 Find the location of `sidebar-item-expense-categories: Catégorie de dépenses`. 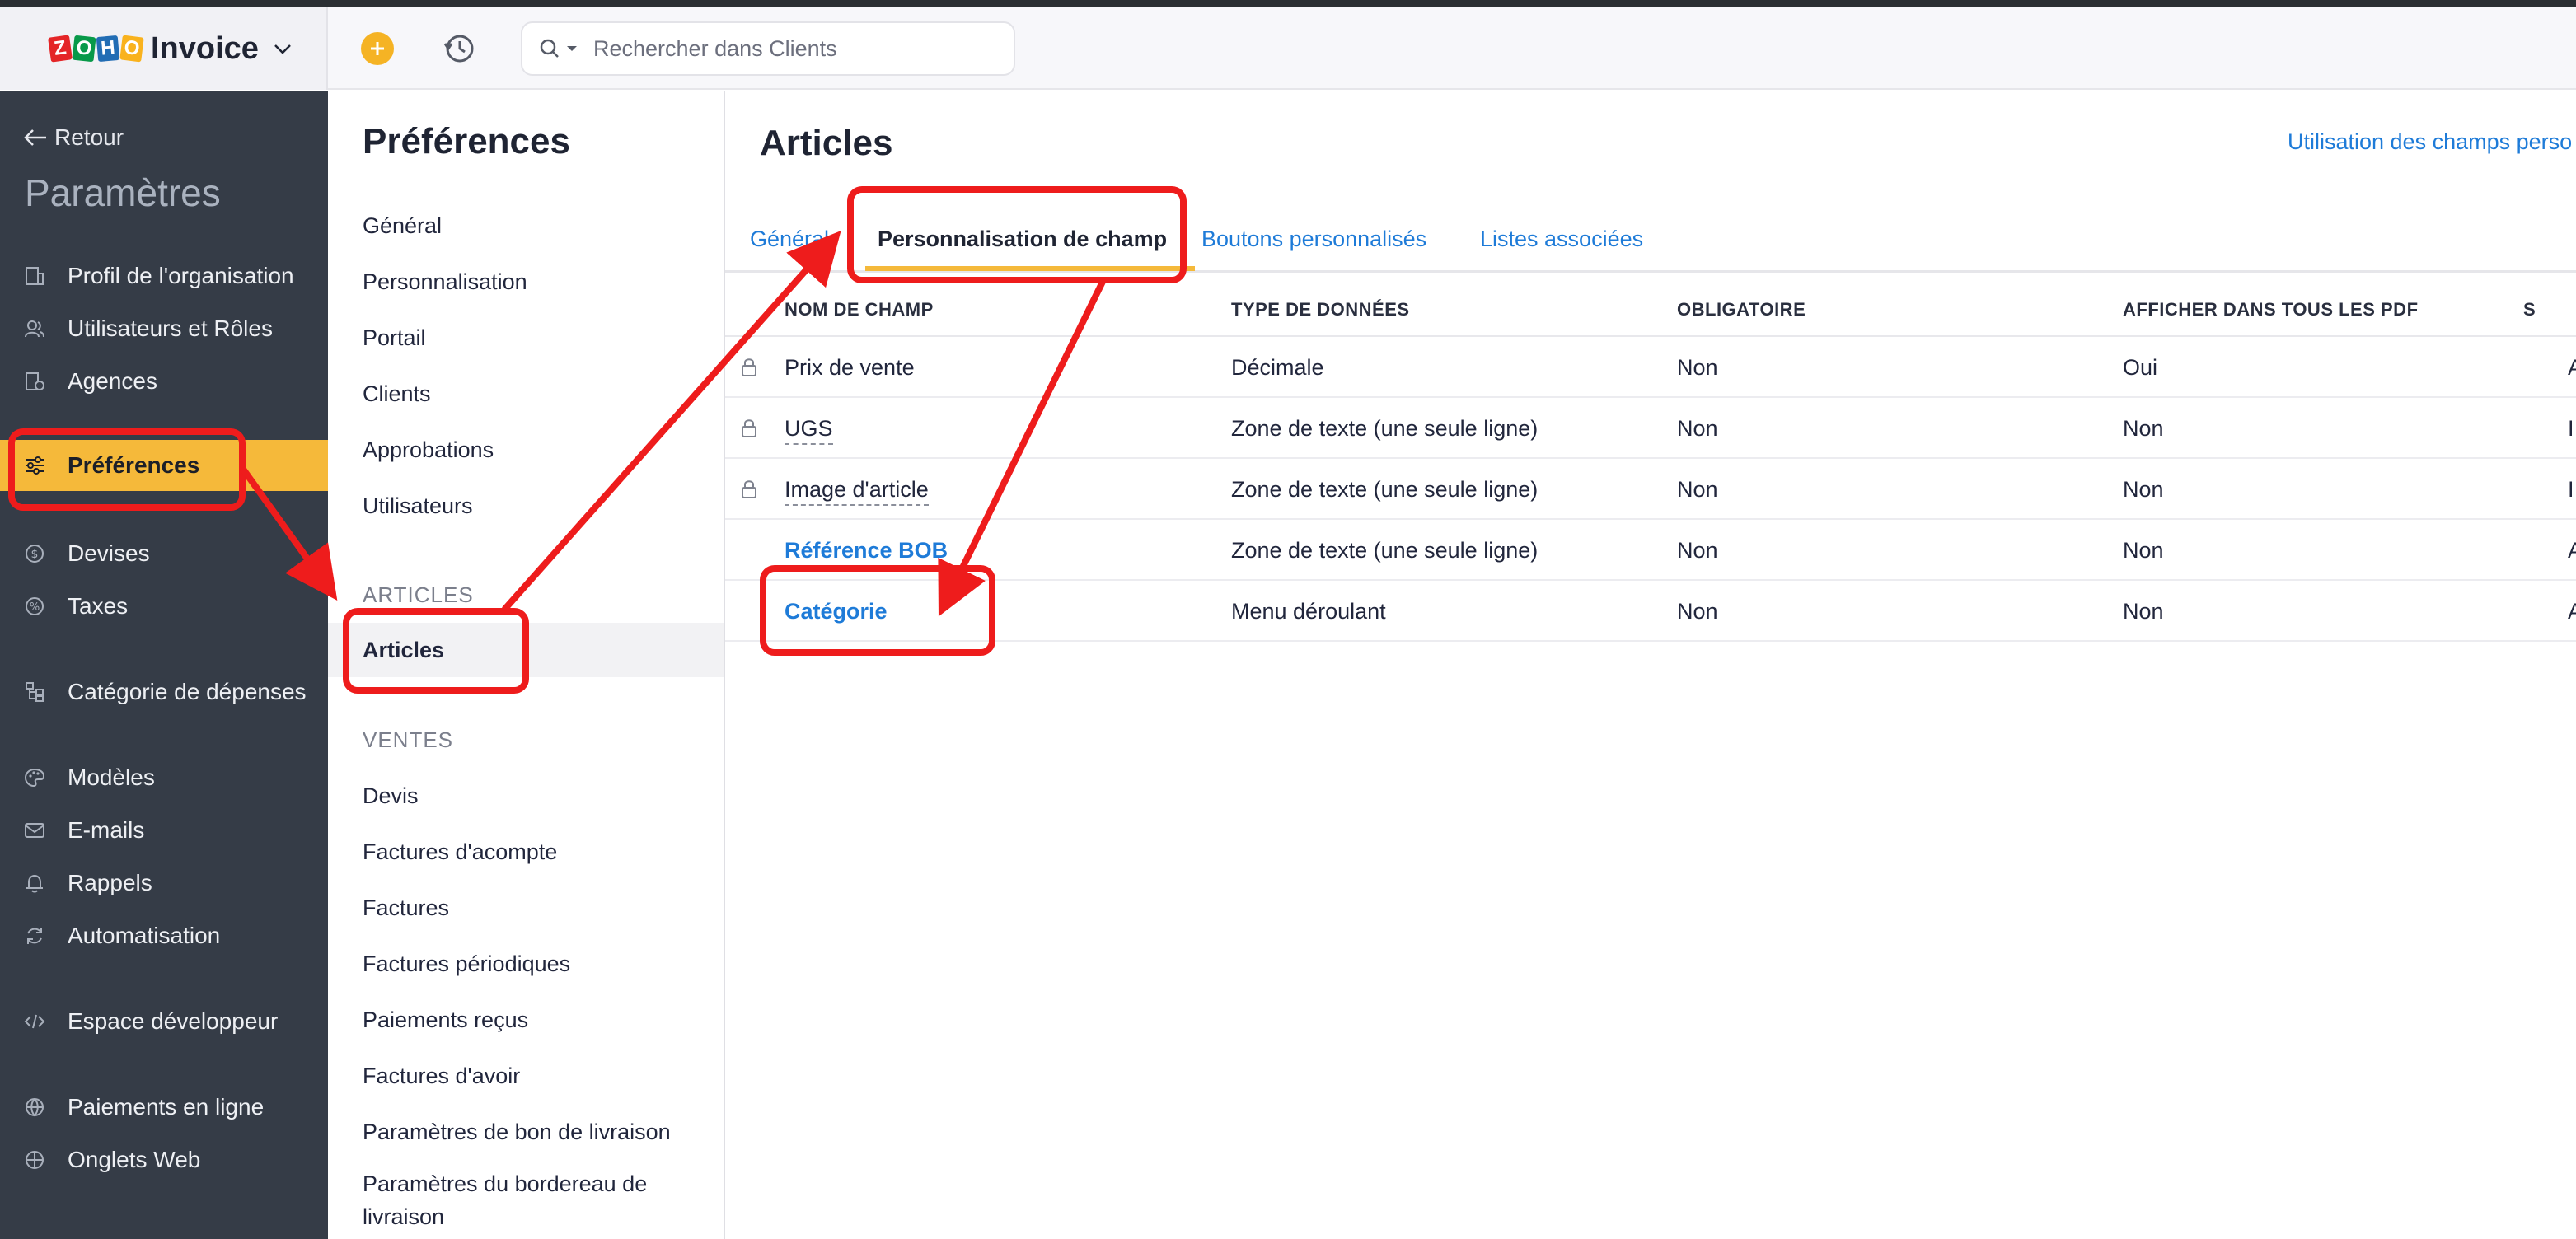

sidebar-item-expense-categories: Catégorie de dépenses is located at coordinates (164, 692).